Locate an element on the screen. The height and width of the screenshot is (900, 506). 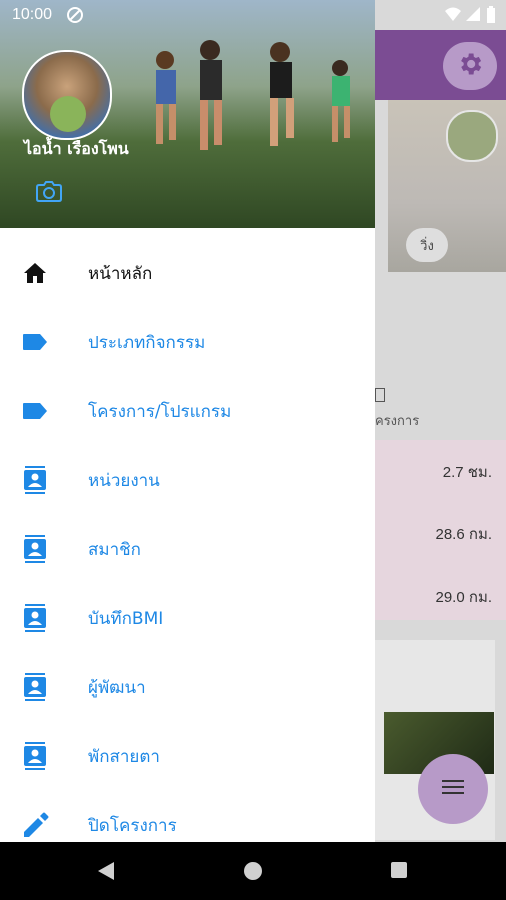
stat-row: 28.6 กม. is located at coordinates (440, 530).